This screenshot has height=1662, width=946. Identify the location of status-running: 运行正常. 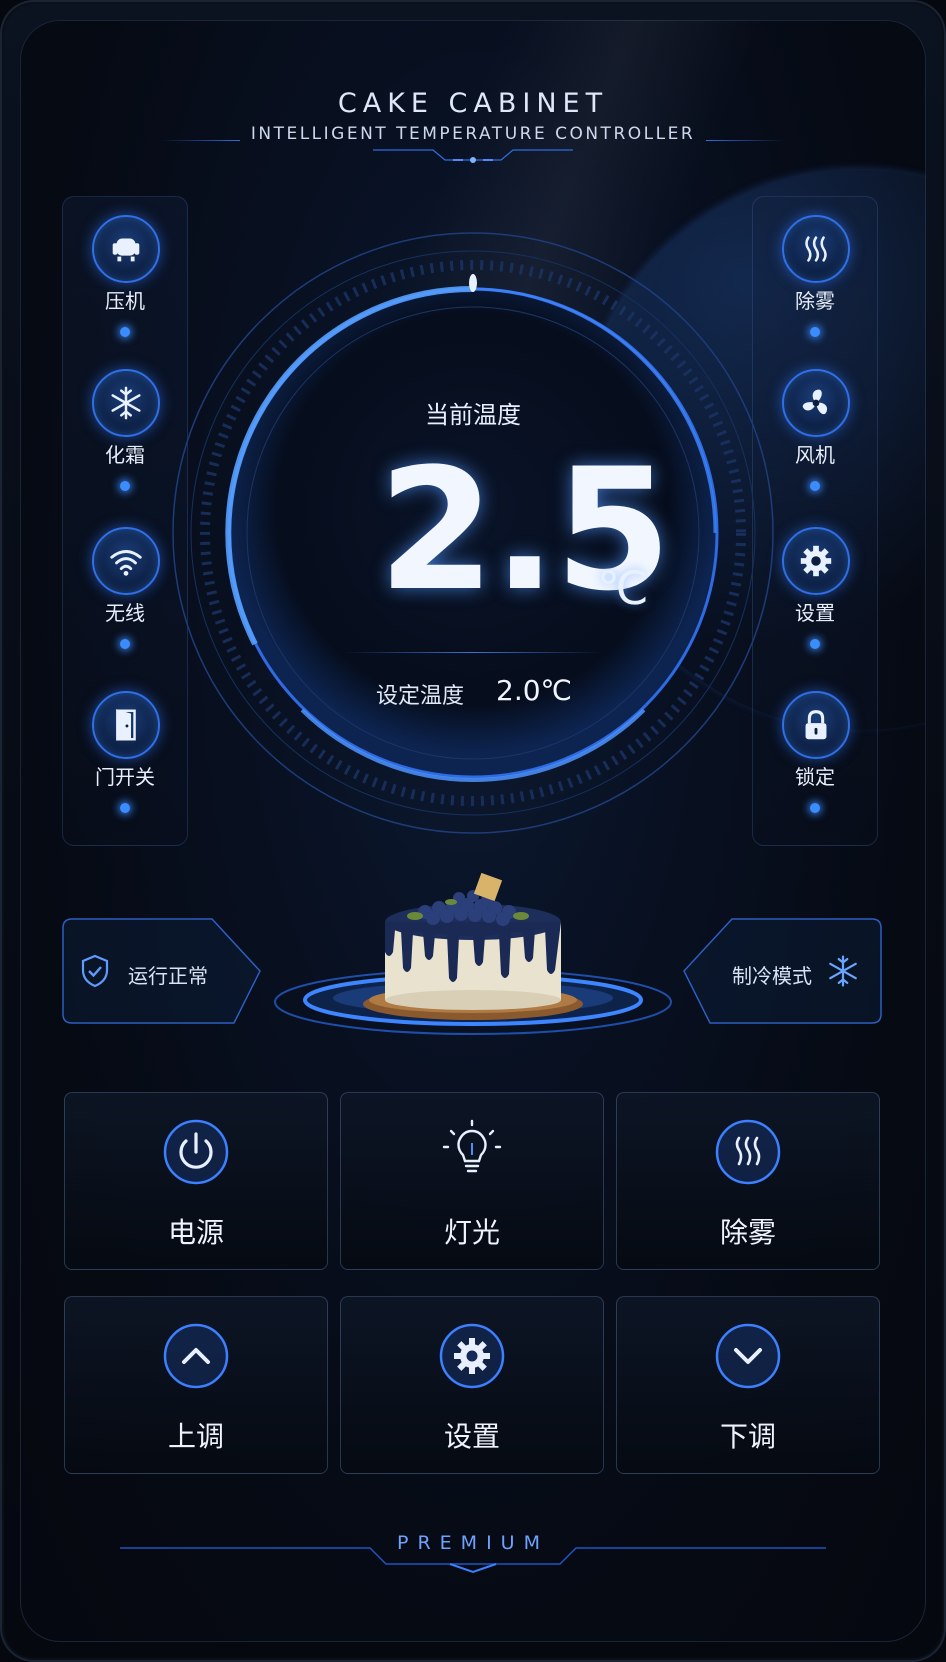
(161, 971).